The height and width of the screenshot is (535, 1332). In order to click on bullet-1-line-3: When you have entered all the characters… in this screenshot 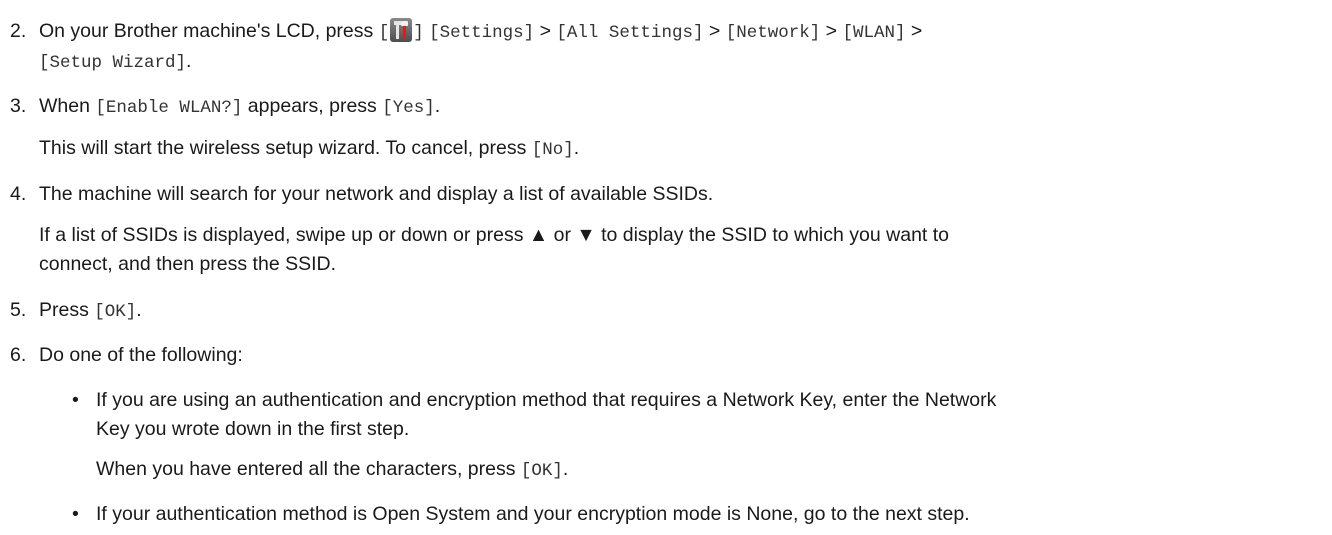, I will do `click(332, 470)`.